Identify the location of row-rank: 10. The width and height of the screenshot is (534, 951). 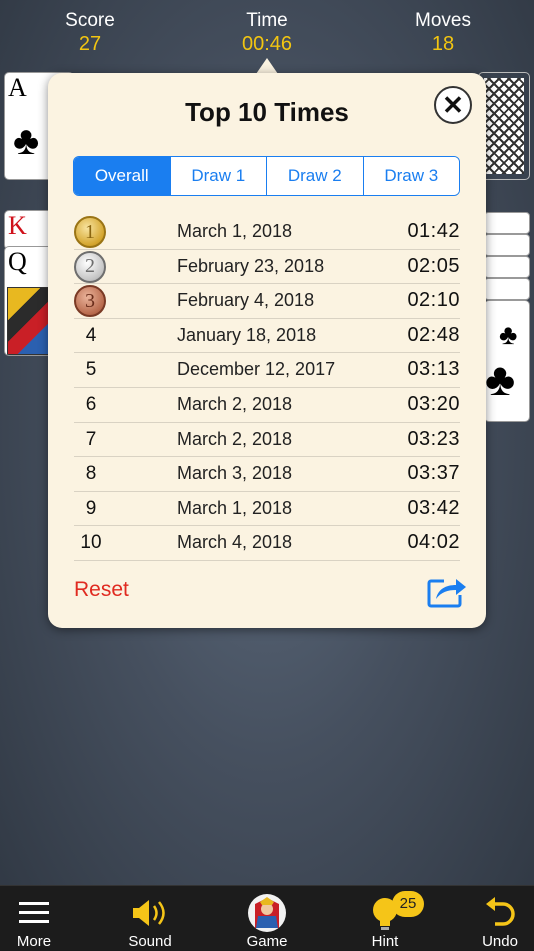
(91, 543).